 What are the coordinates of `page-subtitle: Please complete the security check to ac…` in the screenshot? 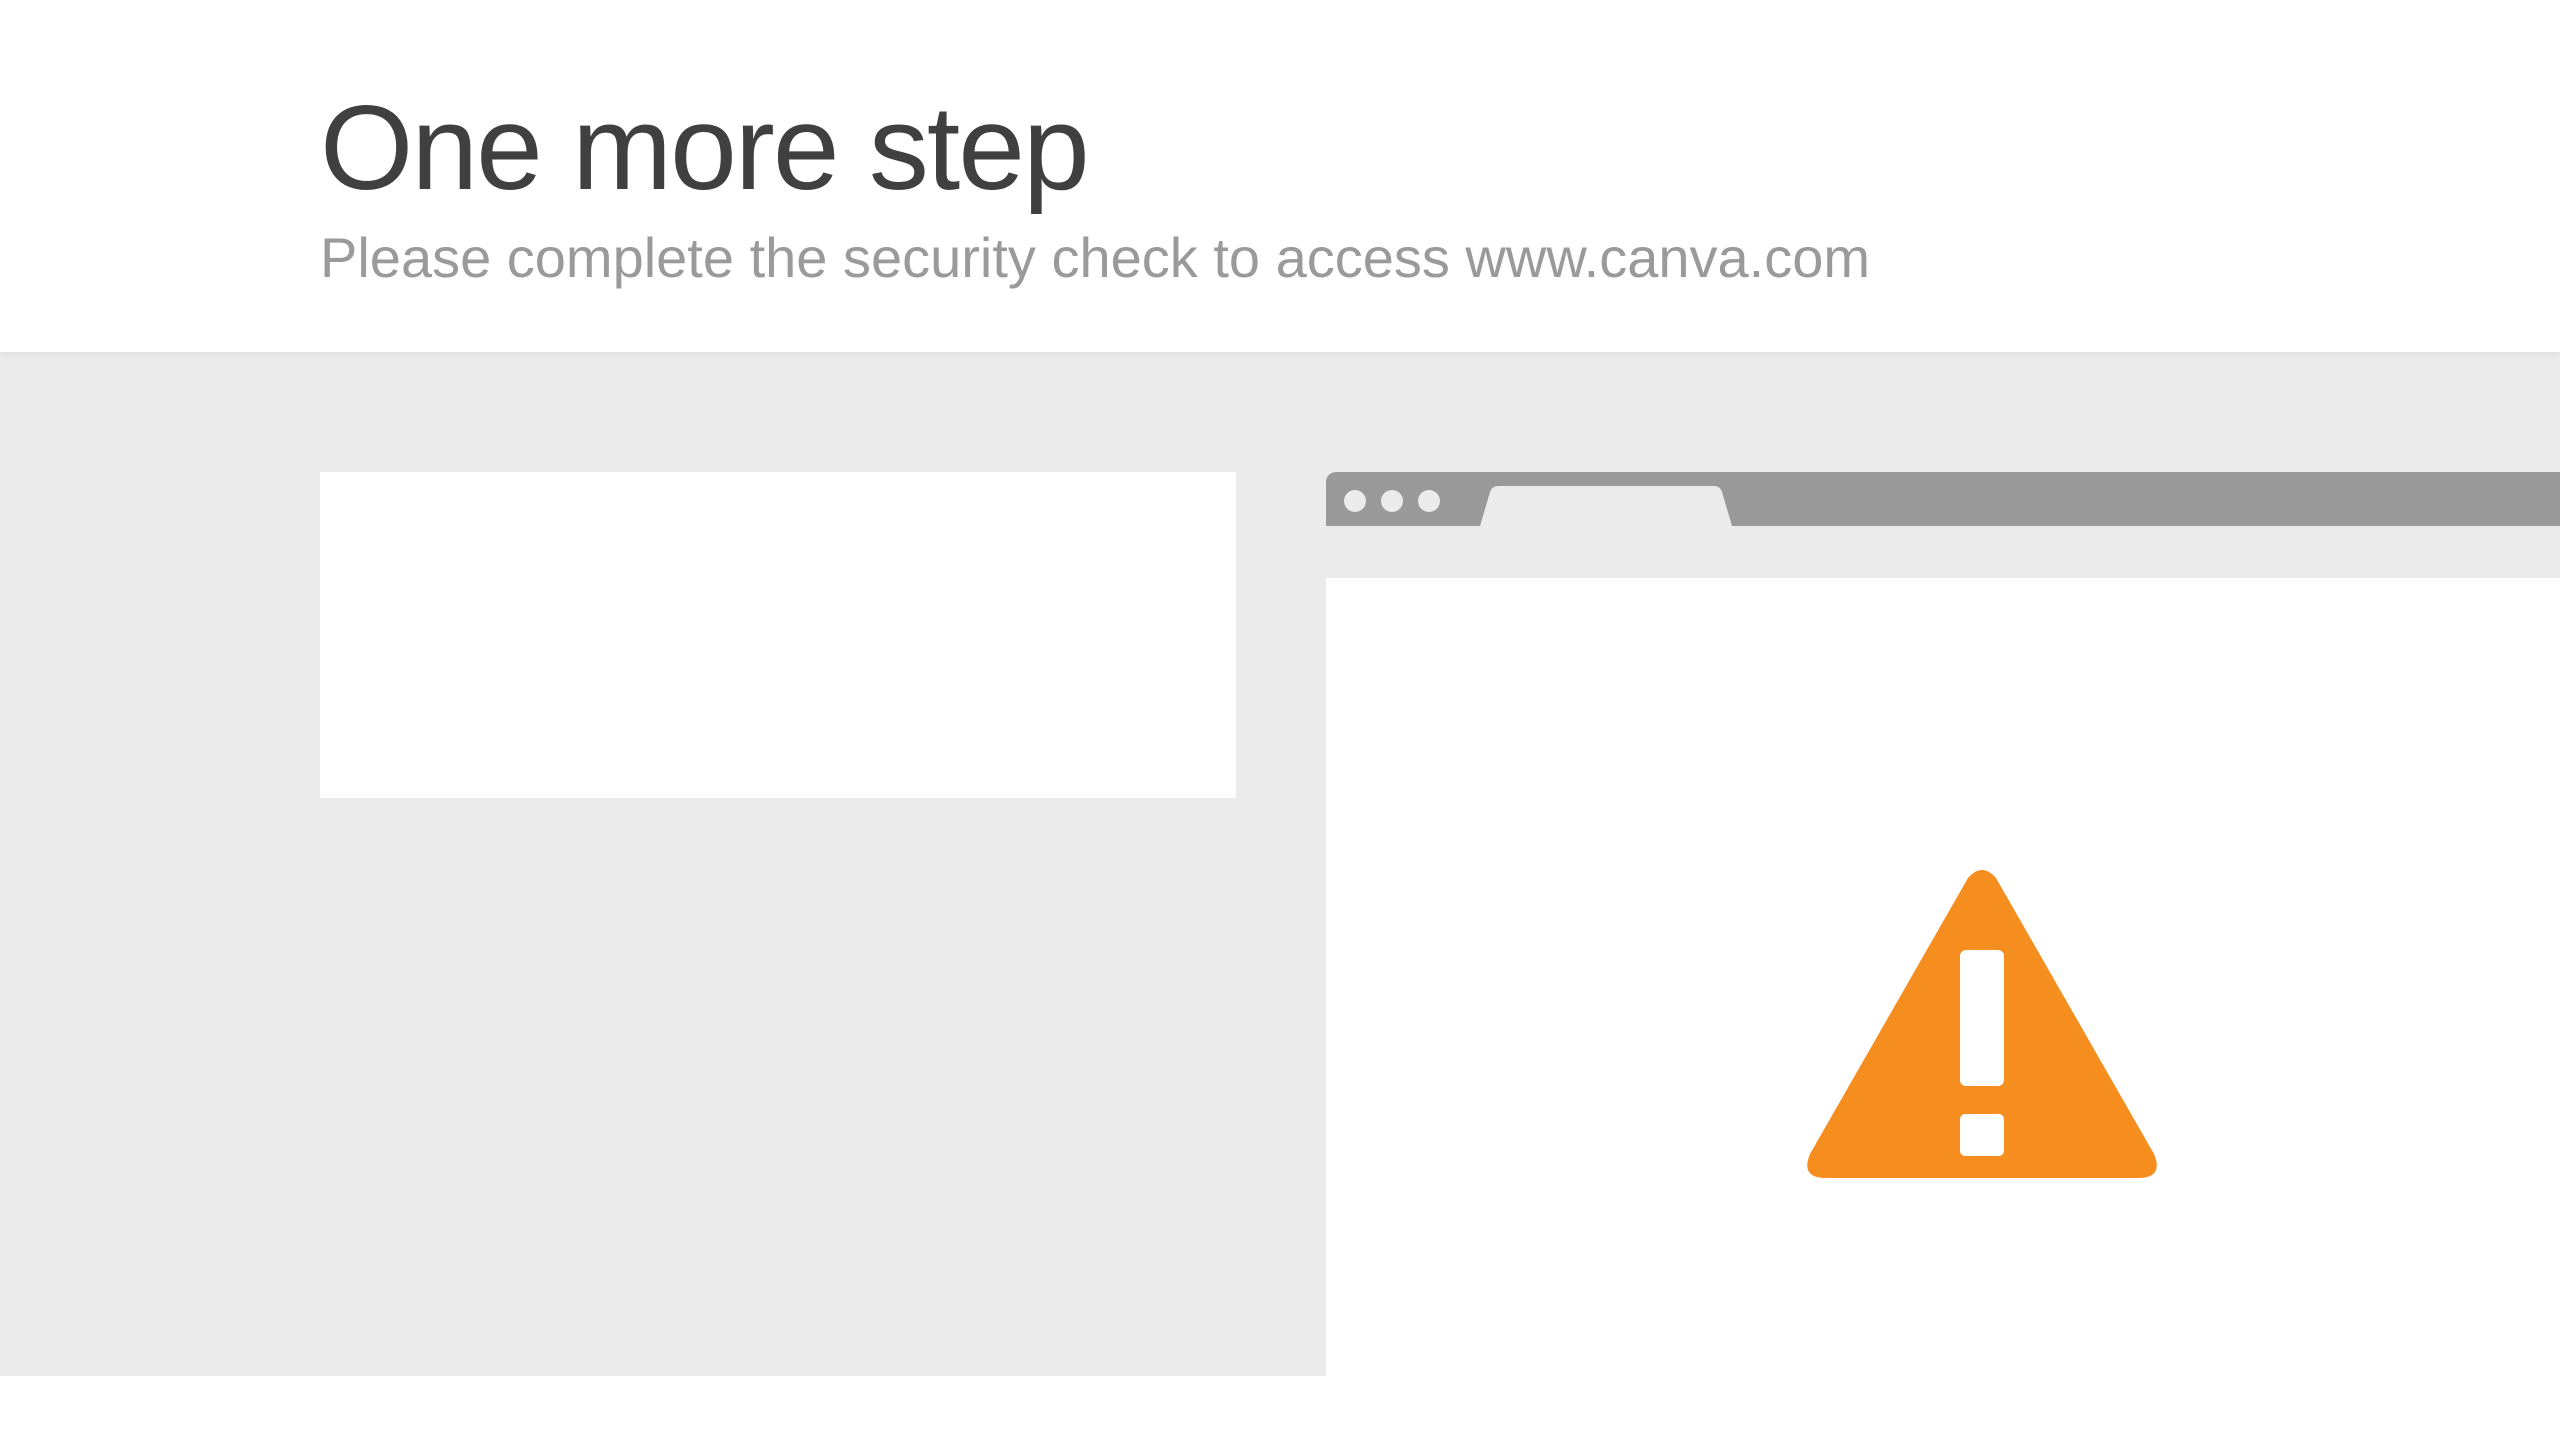 It's located at (1095, 257).